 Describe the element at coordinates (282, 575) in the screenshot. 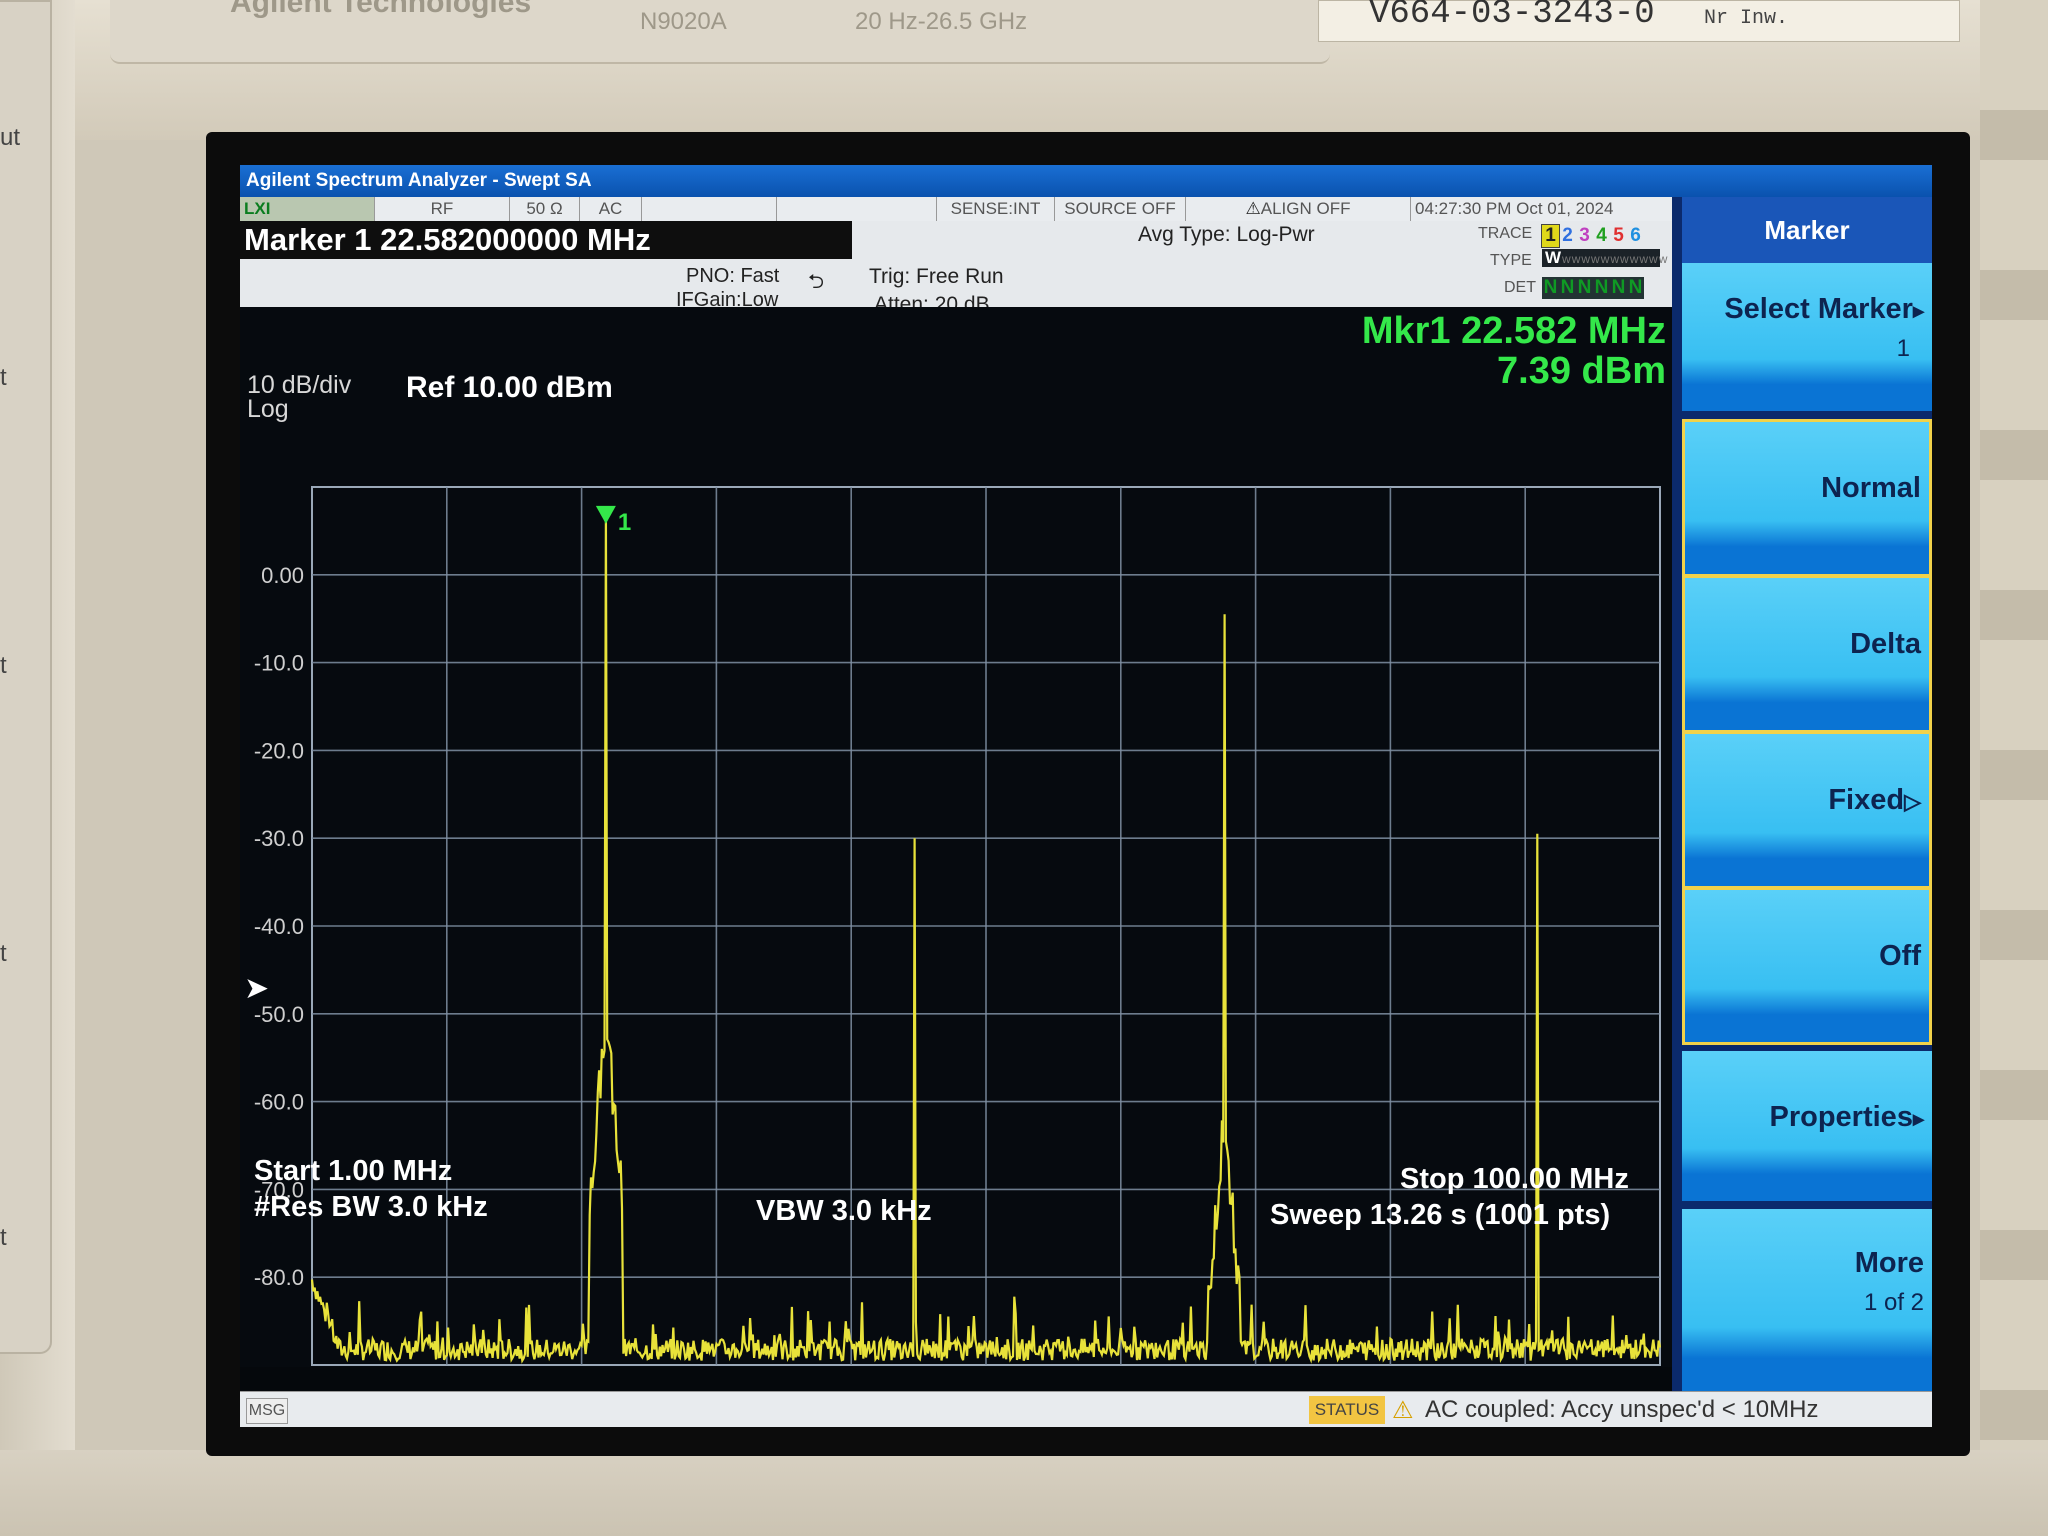

I see `y-tick-label: 0.00` at that location.